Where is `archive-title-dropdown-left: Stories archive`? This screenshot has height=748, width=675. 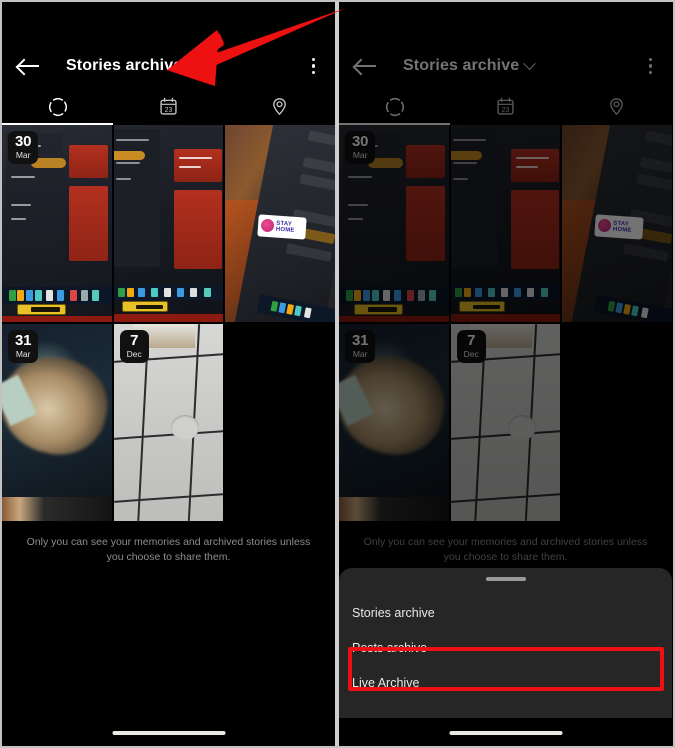
archive-title-dropdown-left: Stories archive is located at coordinates (133, 65).